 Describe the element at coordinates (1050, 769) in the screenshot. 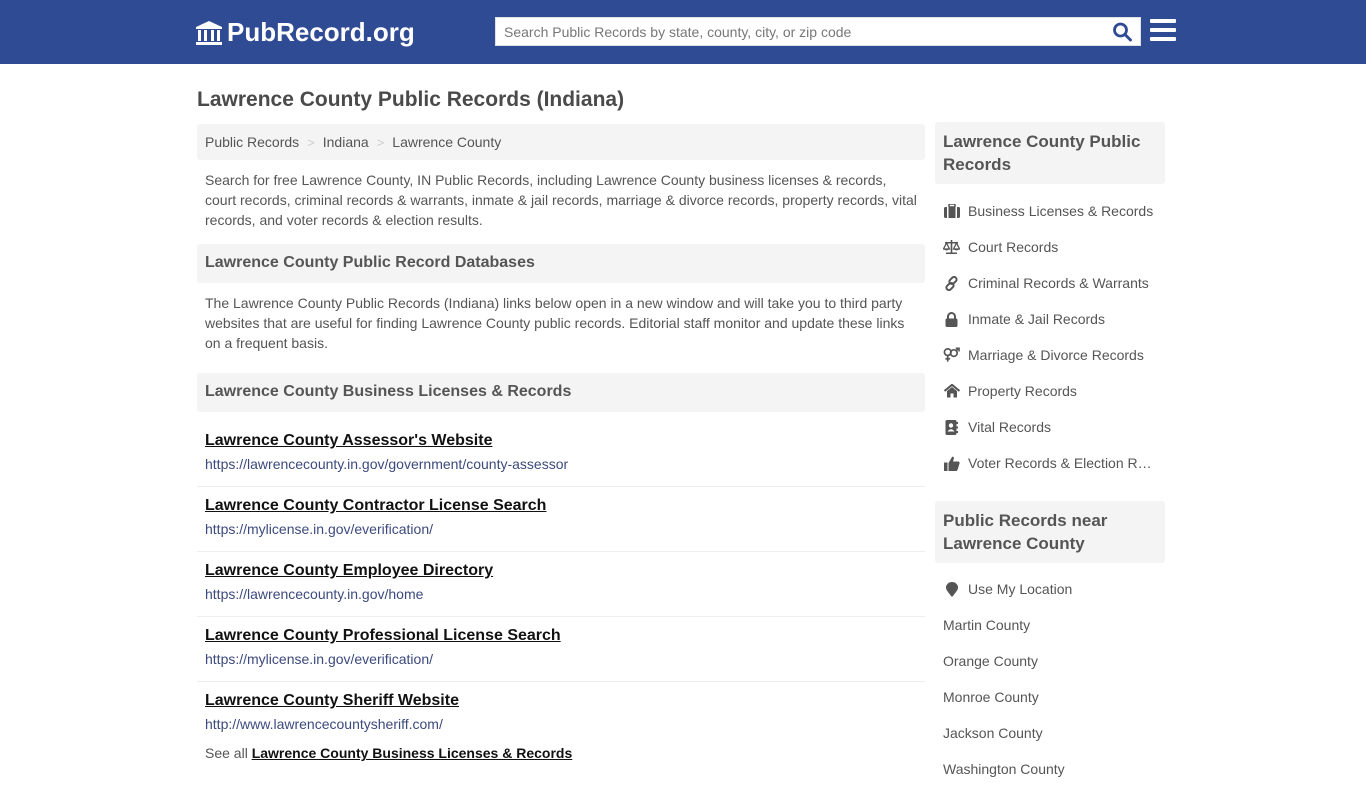

I see `nearby-county-link: Washington County` at that location.